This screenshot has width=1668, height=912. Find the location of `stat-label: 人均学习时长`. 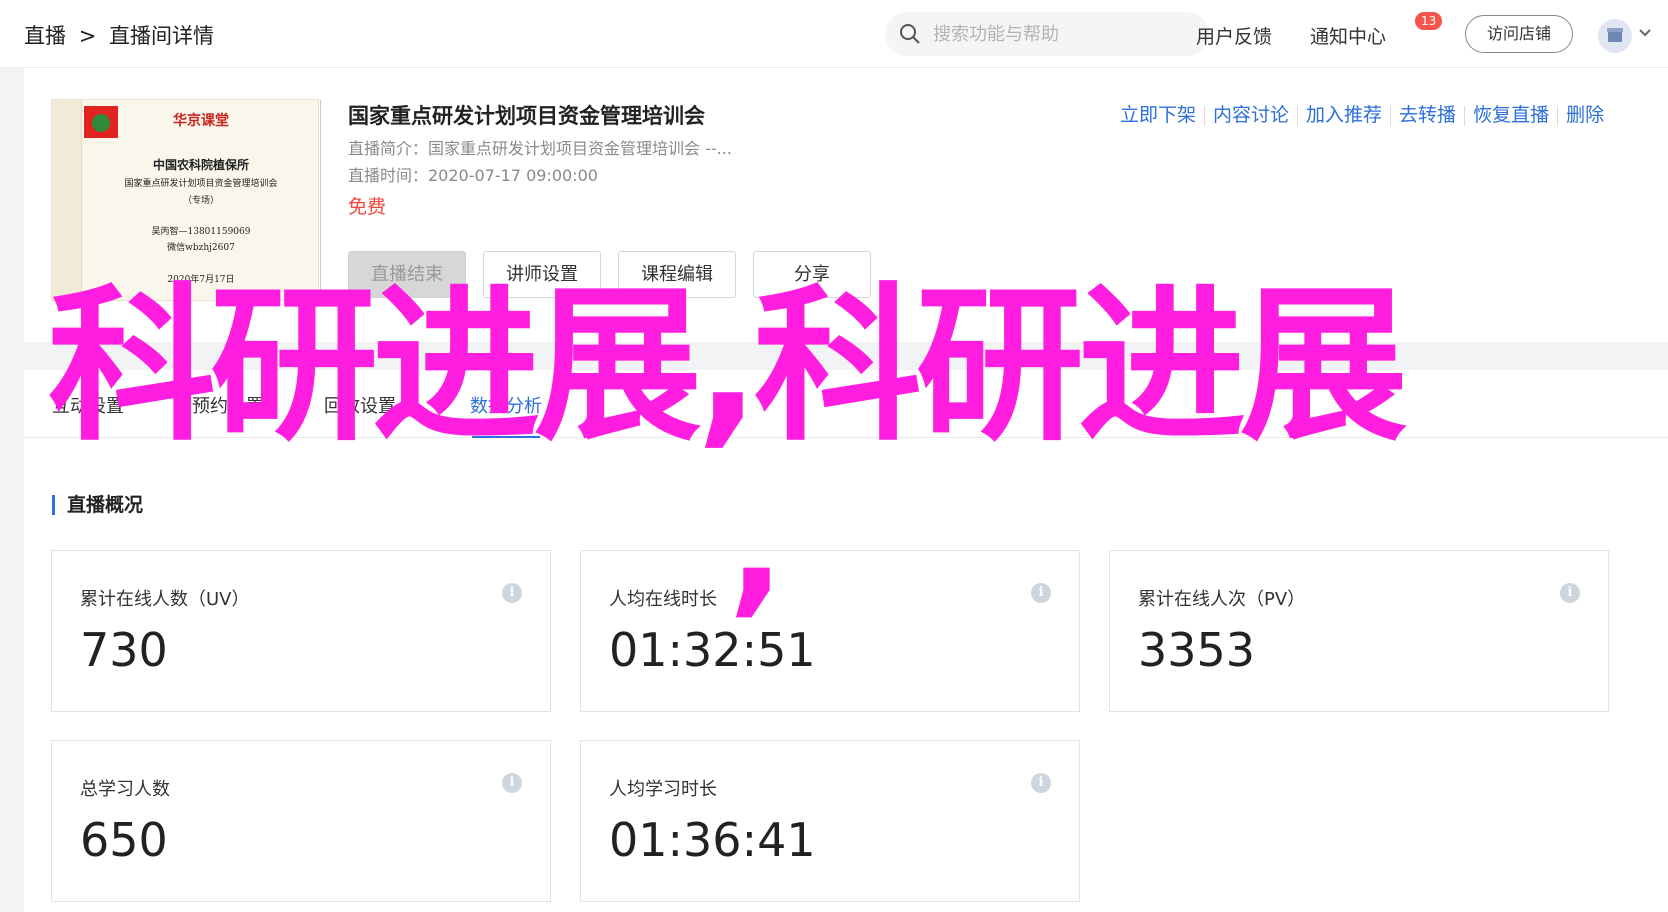

stat-label: 人均学习时长 is located at coordinates (663, 789).